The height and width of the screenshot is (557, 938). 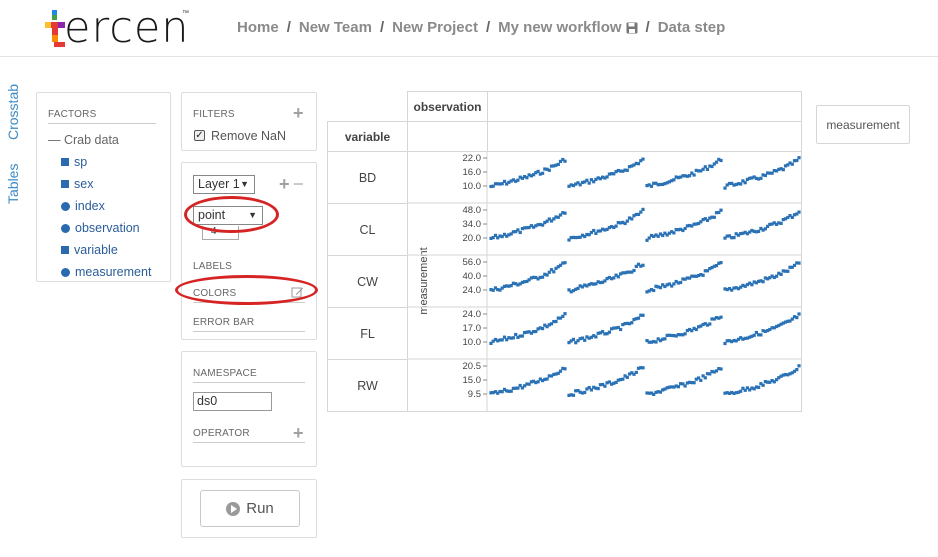 What do you see at coordinates (77, 184) in the screenshot?
I see `factor-item-sex: sex` at bounding box center [77, 184].